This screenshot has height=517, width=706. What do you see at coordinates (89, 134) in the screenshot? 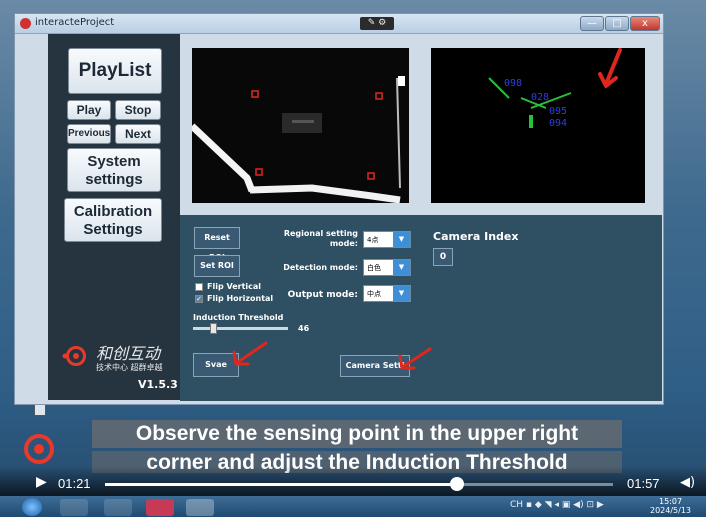
I see `previous-button: Previous` at bounding box center [89, 134].